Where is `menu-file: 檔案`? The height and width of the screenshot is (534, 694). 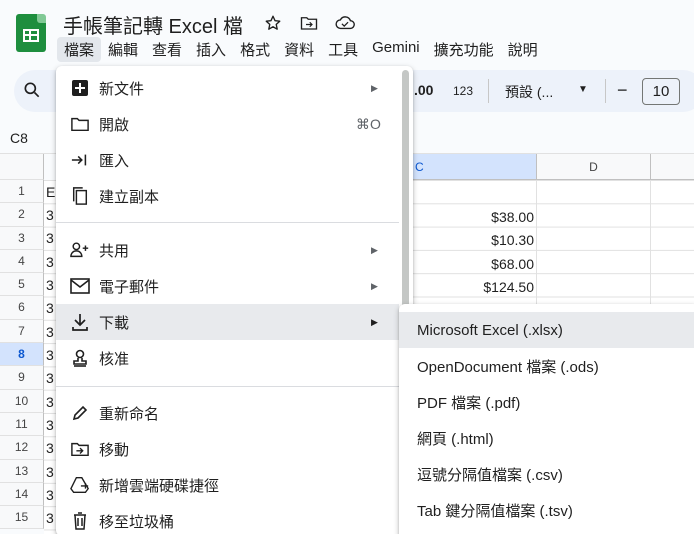 menu-file: 檔案 is located at coordinates (79, 49).